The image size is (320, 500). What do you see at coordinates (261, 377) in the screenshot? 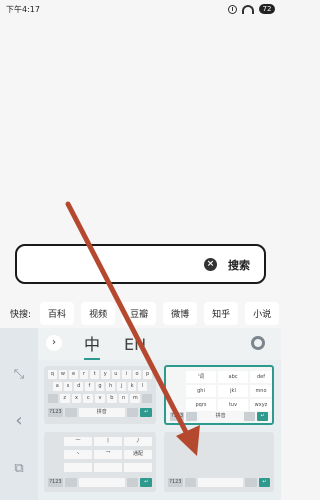
I see `key: def` at bounding box center [261, 377].